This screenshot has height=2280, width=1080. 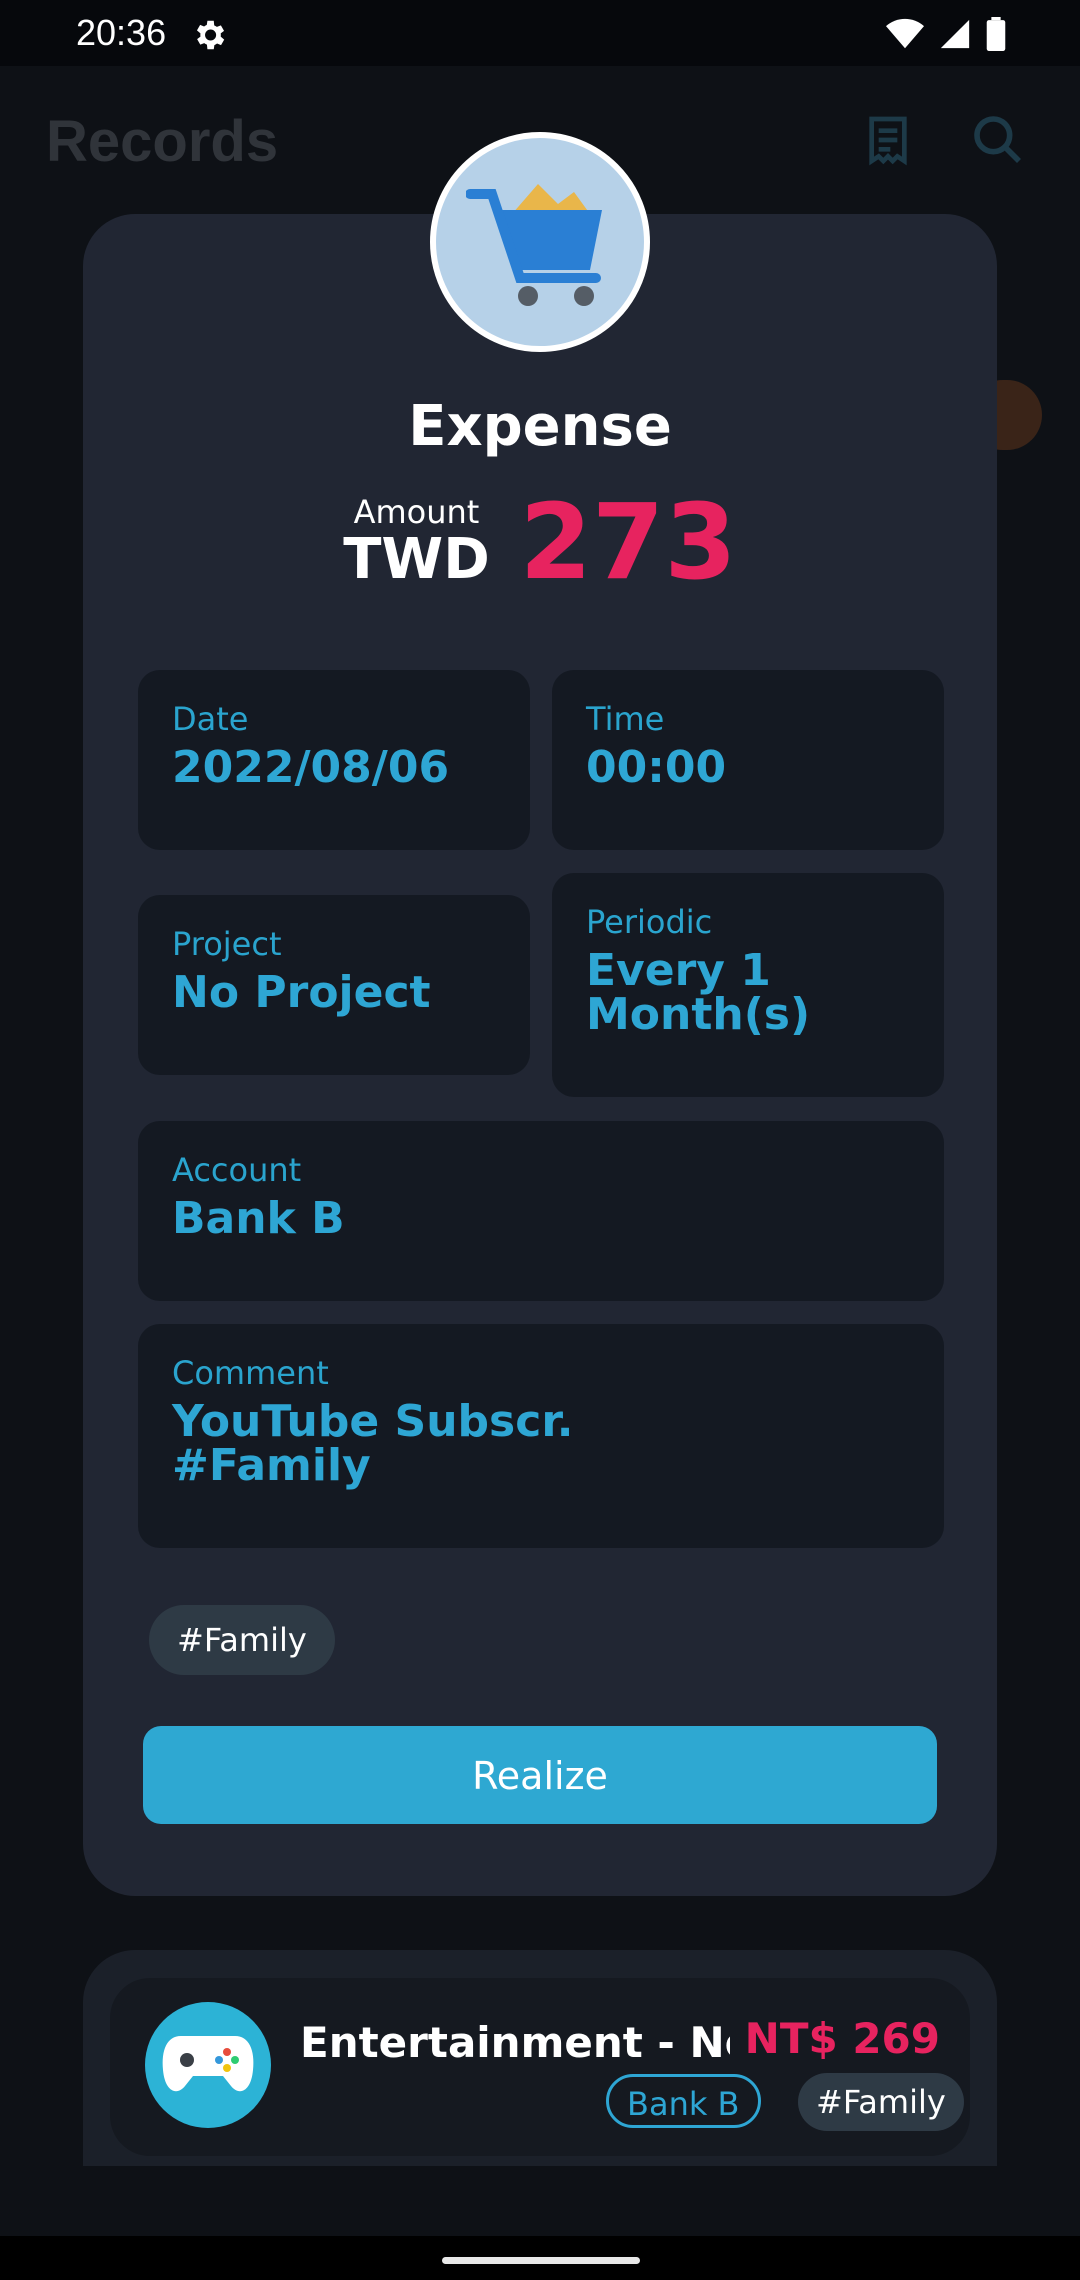 I want to click on category-avatar, so click(x=540, y=242).